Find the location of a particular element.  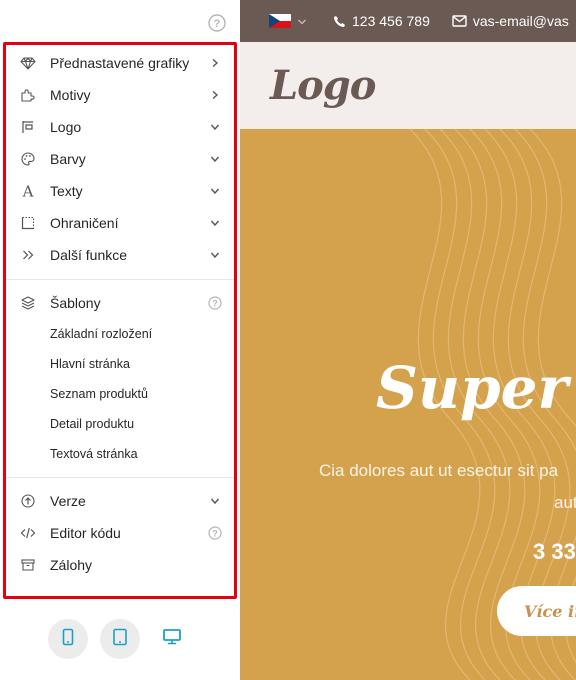

double-chevron-icon is located at coordinates (28, 255).